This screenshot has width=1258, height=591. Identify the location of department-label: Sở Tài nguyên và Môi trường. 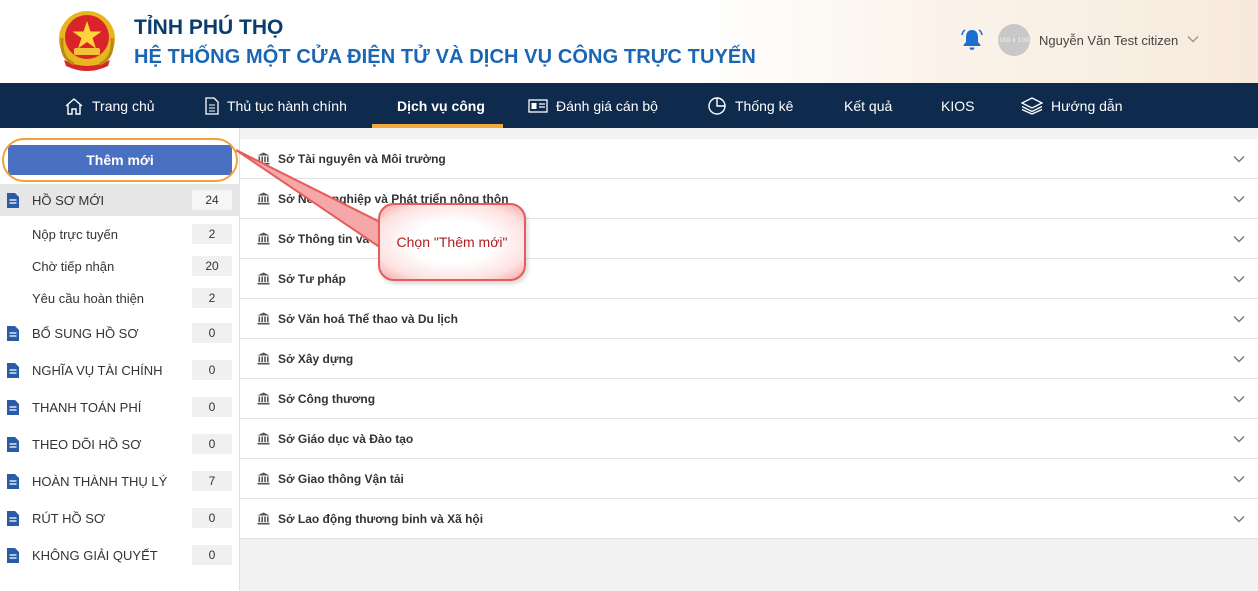
(362, 158).